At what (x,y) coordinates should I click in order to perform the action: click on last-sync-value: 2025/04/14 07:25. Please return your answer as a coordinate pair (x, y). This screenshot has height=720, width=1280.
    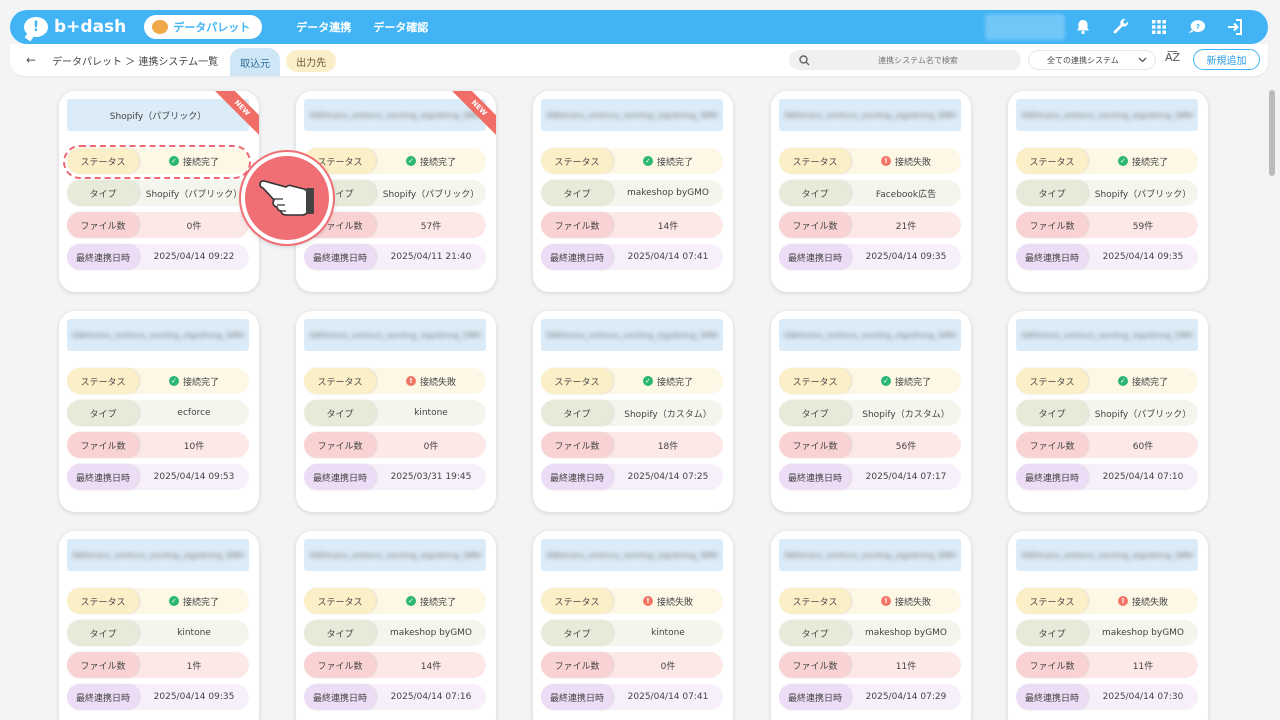
    Looking at the image, I should click on (668, 477).